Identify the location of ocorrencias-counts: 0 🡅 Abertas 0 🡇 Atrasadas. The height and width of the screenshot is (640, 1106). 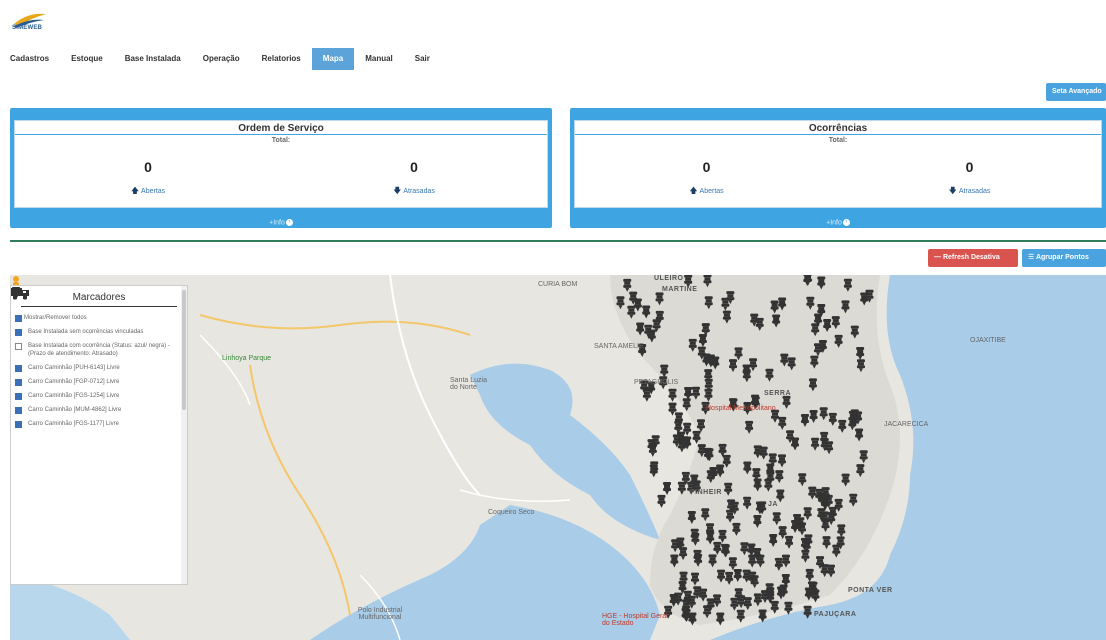
(838, 179).